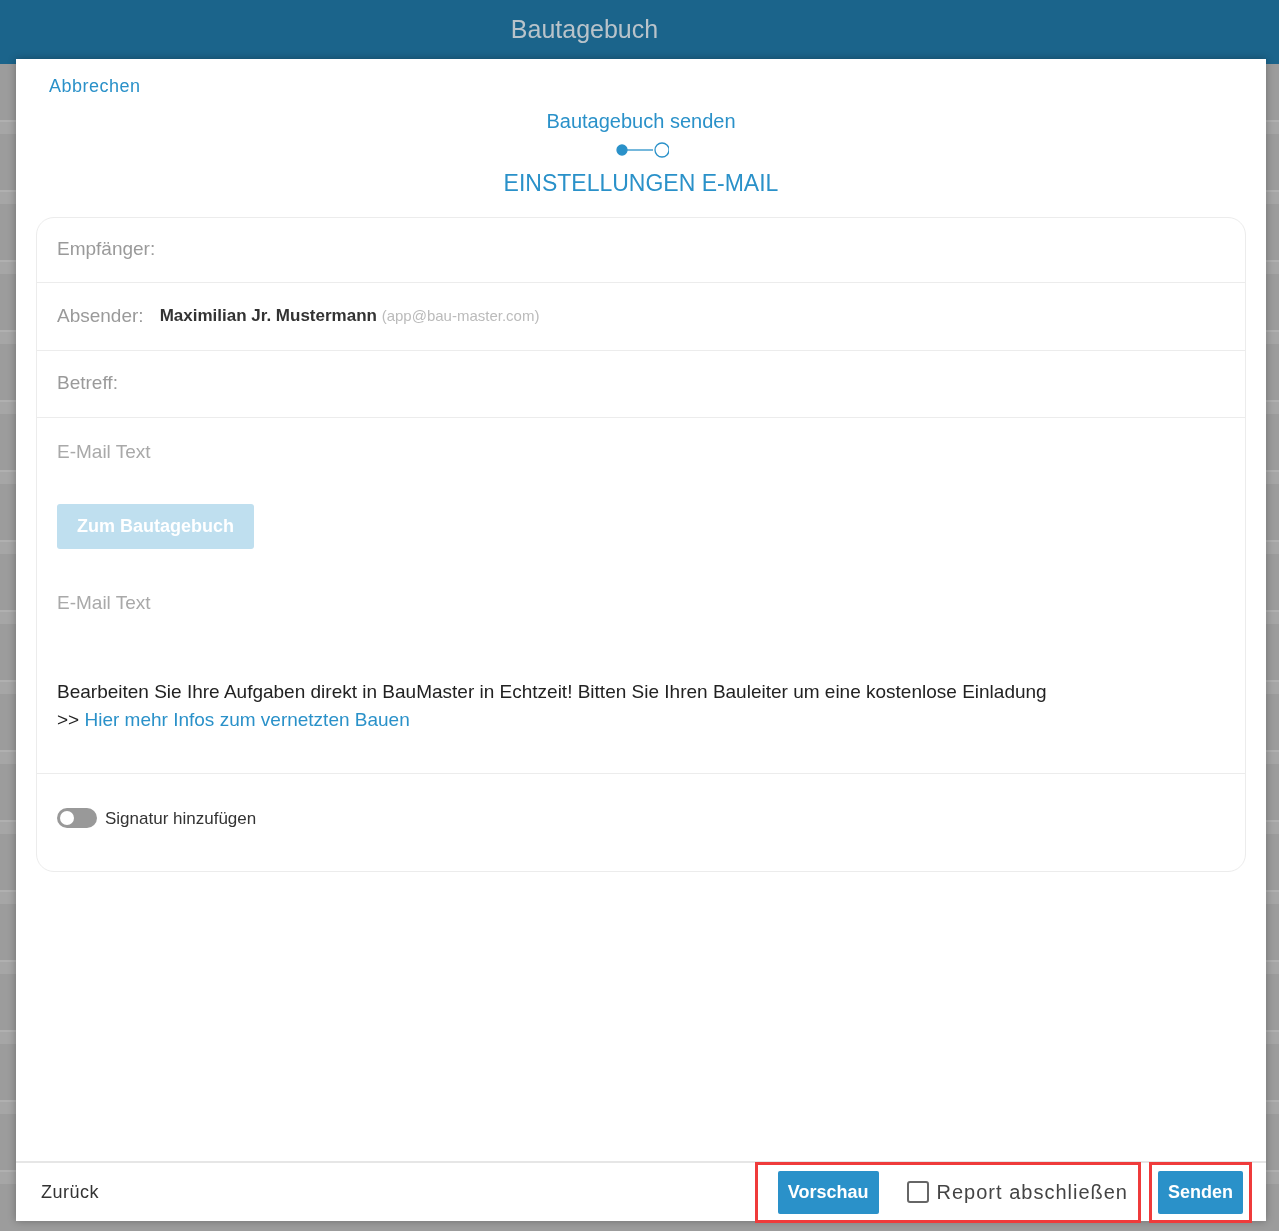 This screenshot has height=1231, width=1279. Describe the element at coordinates (1032, 1192) in the screenshot. I see `checkbox-label: Report abschließen` at that location.